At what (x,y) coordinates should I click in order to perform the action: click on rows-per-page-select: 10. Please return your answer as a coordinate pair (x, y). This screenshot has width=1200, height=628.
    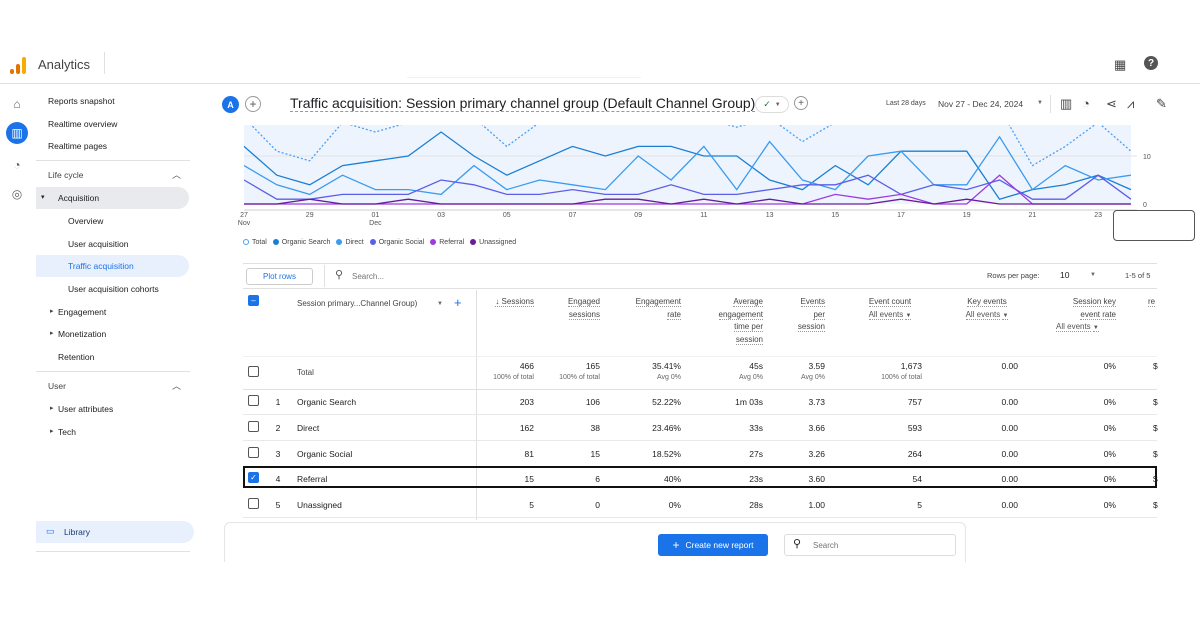
    Looking at the image, I should click on (1064, 275).